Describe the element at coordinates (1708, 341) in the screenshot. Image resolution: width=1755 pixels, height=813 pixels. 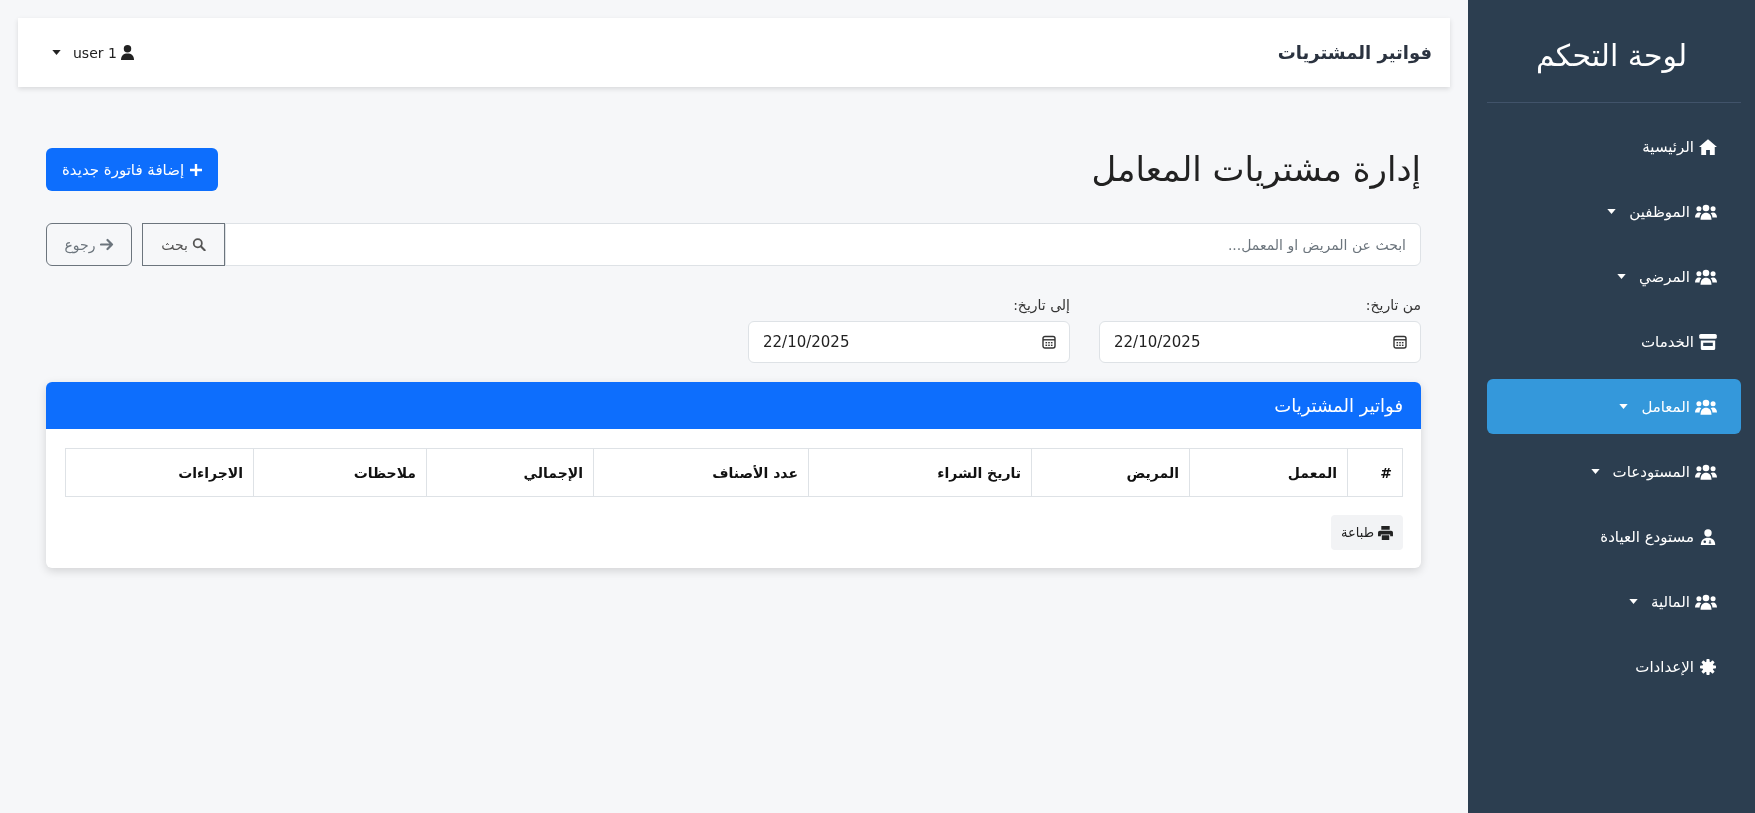
I see `store-icon` at that location.